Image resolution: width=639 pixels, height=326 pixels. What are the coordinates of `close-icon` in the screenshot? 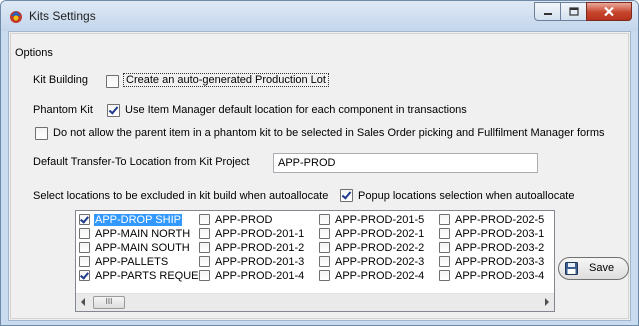 It's located at (609, 11).